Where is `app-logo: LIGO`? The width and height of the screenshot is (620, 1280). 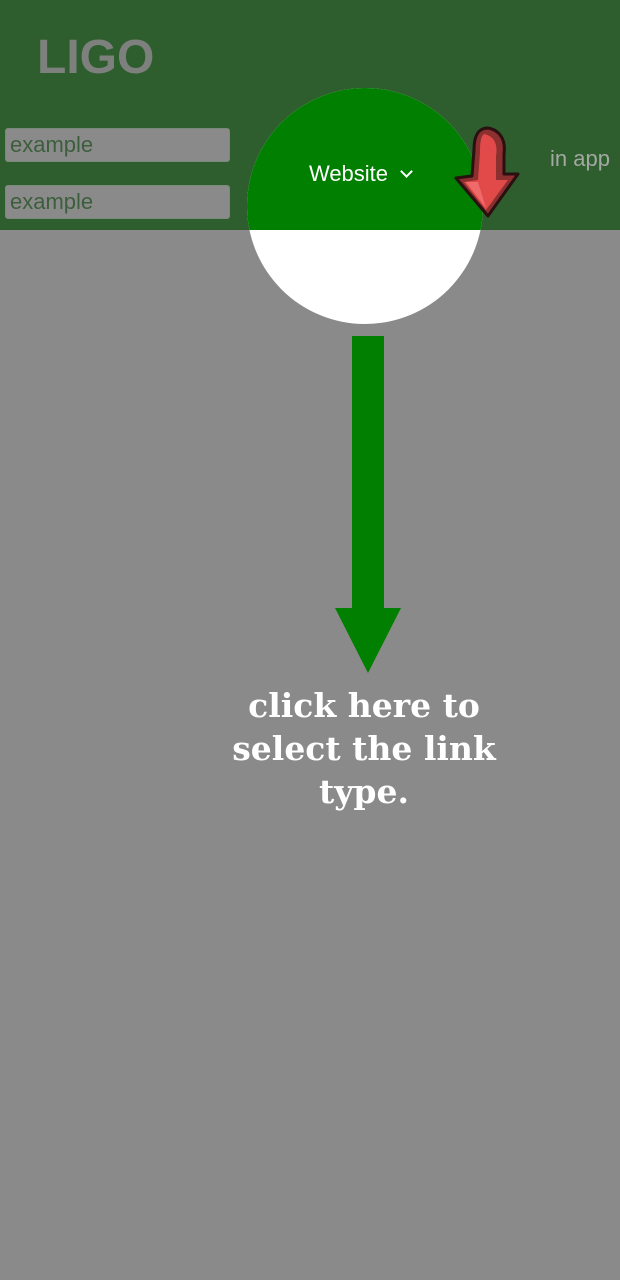
app-logo: LIGO is located at coordinates (96, 57).